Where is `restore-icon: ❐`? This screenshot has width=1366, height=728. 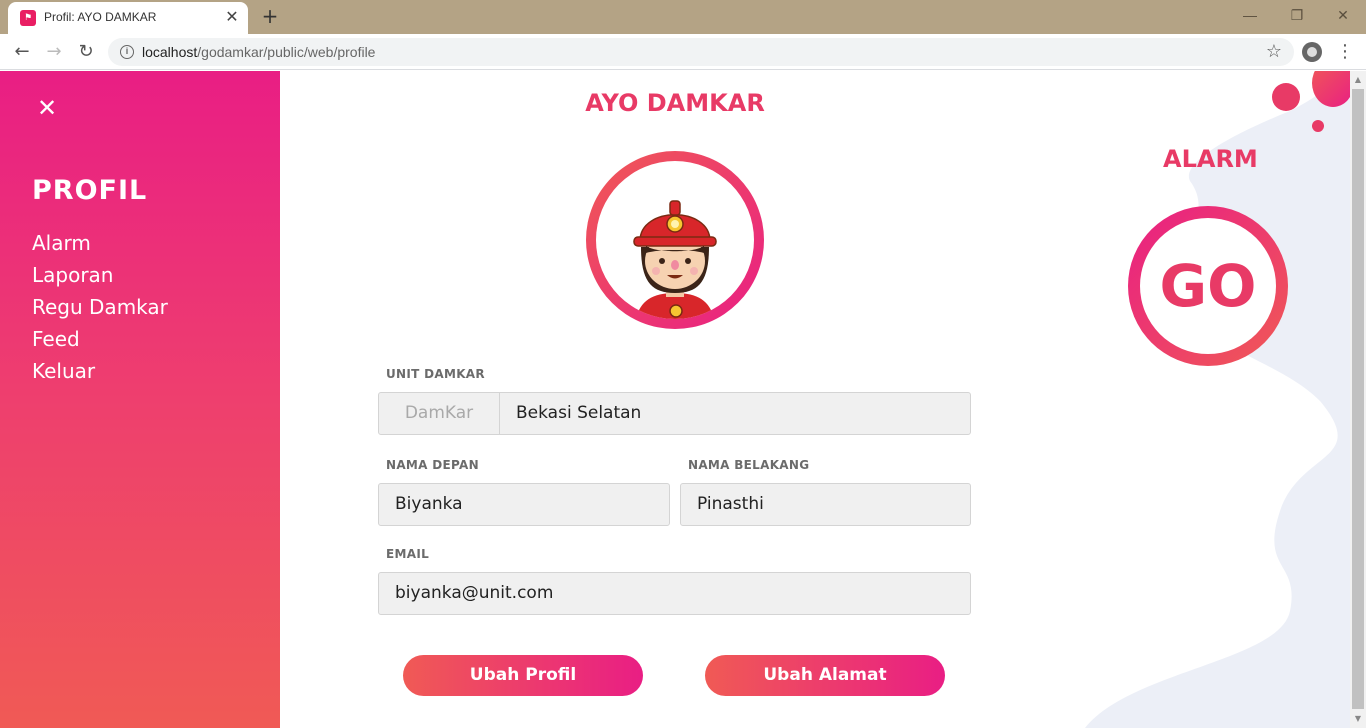
restore-icon: ❐ is located at coordinates (1297, 15).